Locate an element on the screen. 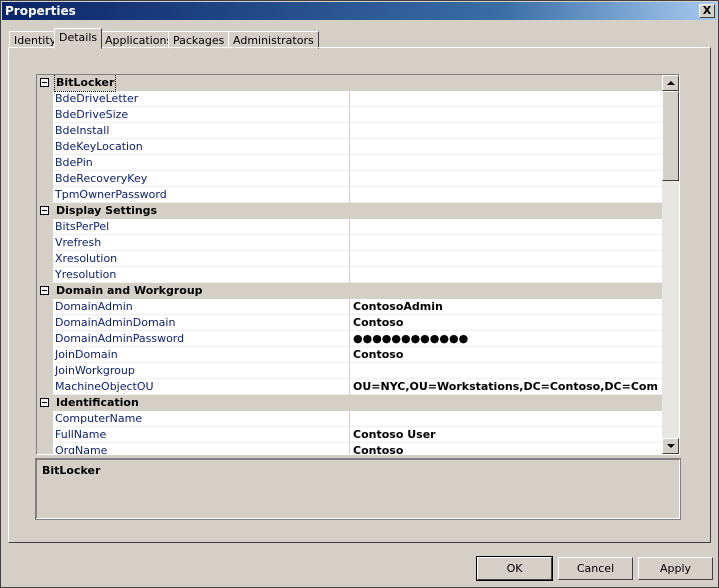 The height and width of the screenshot is (588, 719). property-row: BitsPerPel is located at coordinates (350, 227).